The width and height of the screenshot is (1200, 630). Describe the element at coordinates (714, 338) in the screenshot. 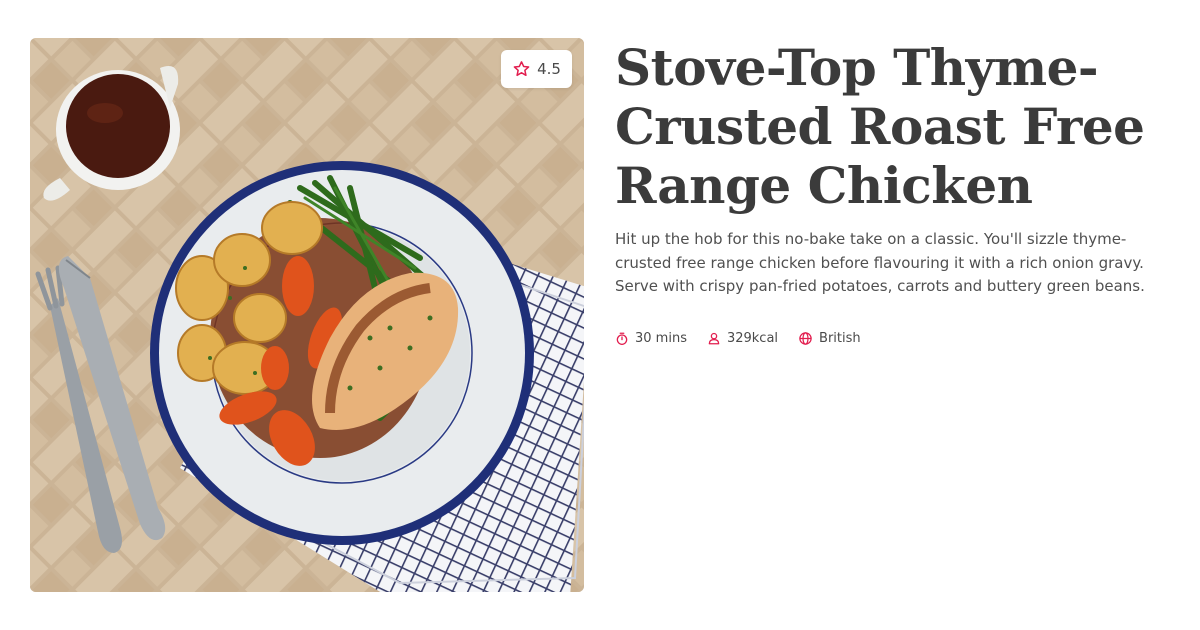

I see `person-icon` at that location.